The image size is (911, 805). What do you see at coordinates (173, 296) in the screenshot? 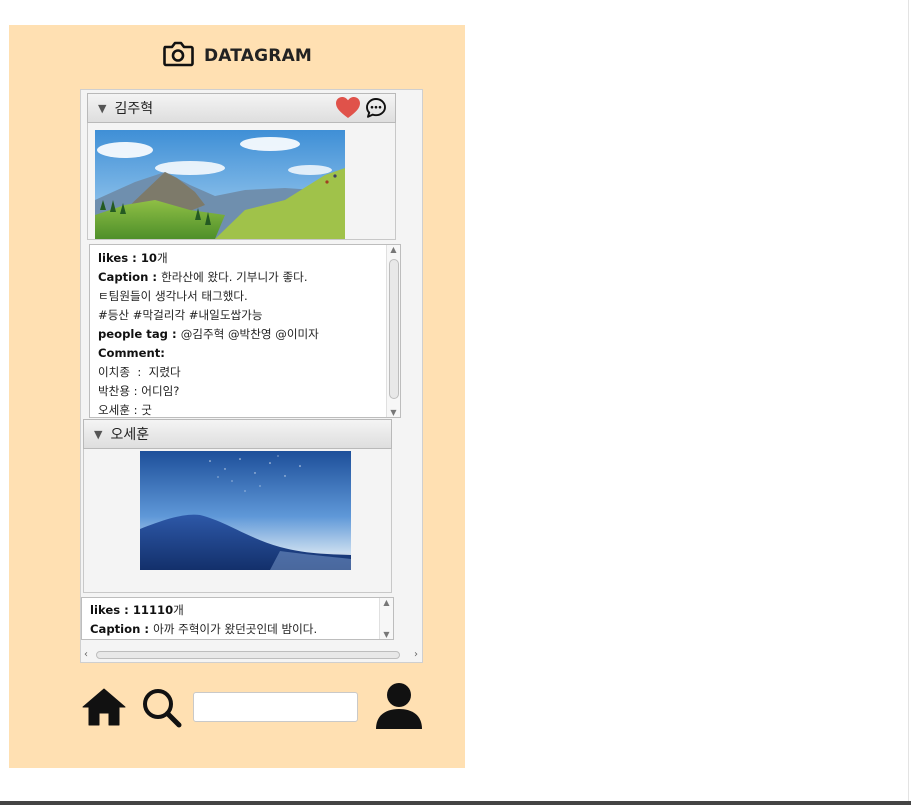
I see `caption-line-2: ㅌ팀원들이 생각나서 태그했다.` at bounding box center [173, 296].